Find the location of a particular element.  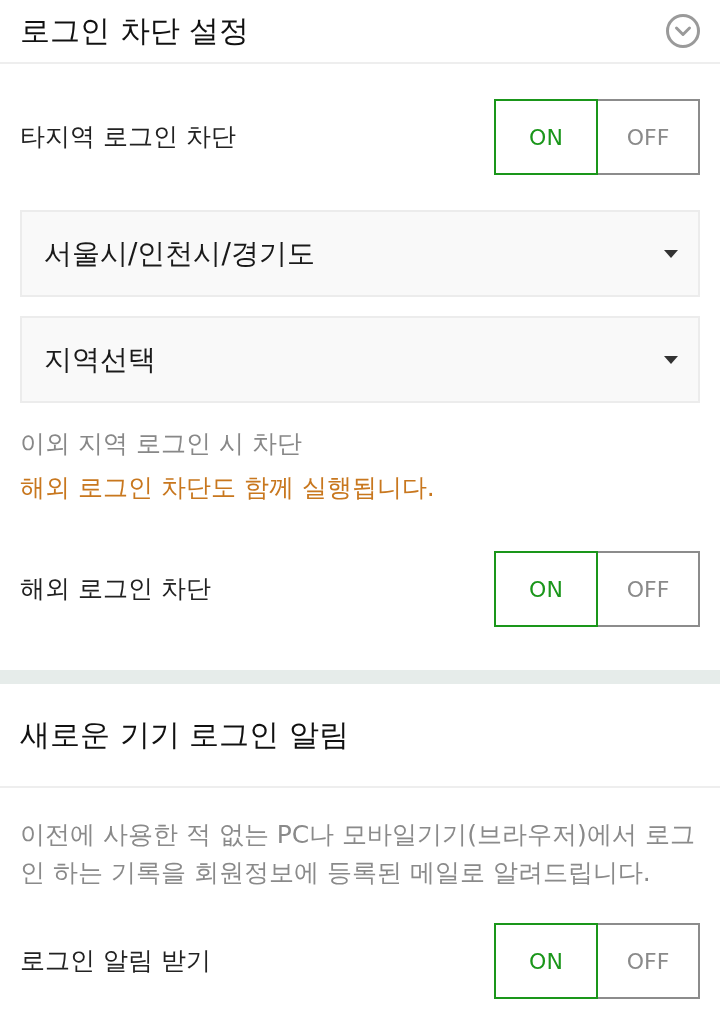

region-dropdown: 서울시/인천시/경기도 is located at coordinates (360, 253).